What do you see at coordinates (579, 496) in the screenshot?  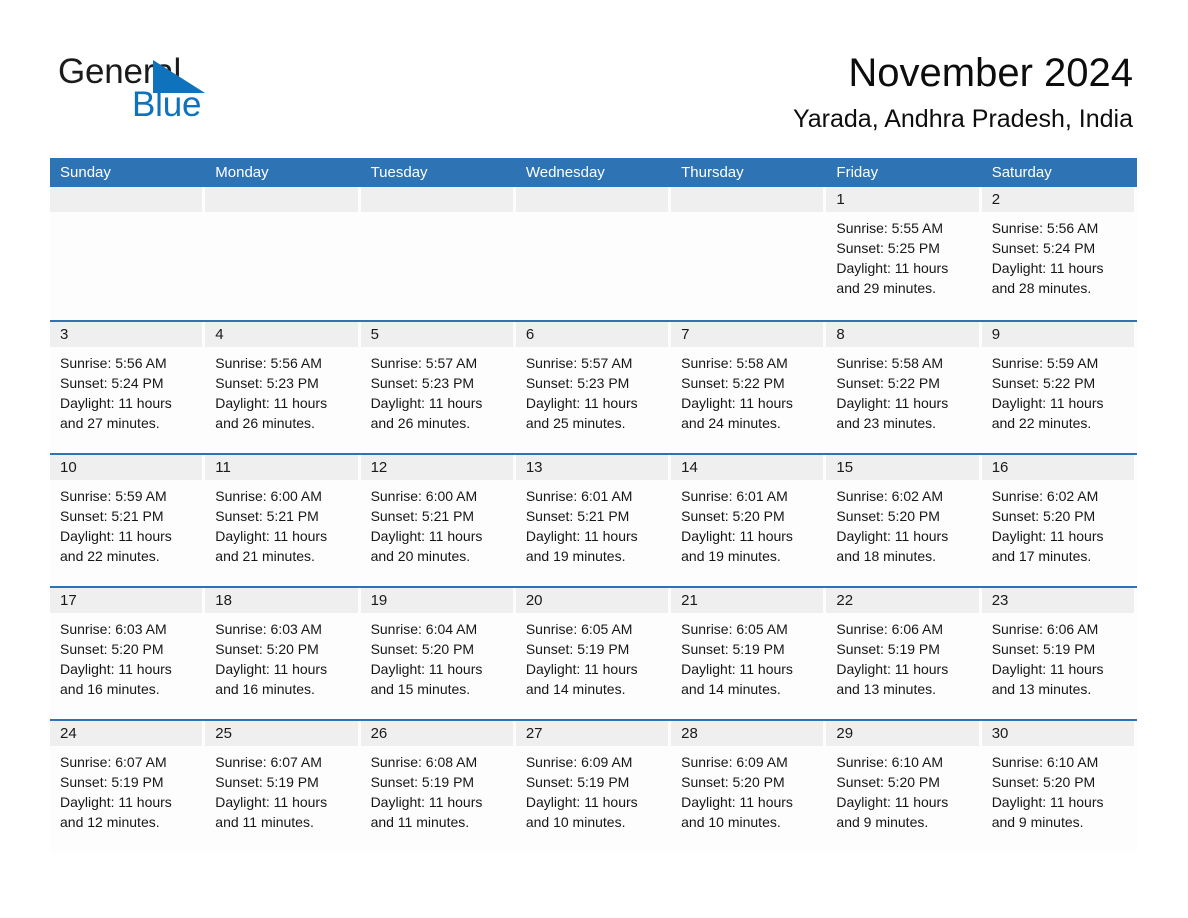 I see `sunrise-time: Sunrise: 6:01 AM` at bounding box center [579, 496].